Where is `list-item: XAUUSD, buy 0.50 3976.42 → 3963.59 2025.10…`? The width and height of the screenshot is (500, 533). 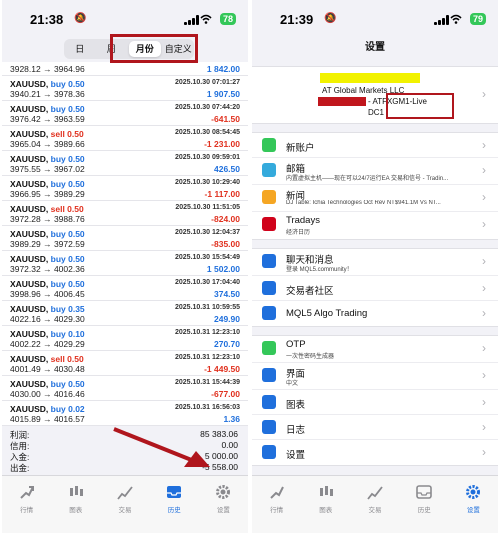 list-item: XAUUSD, buy 0.50 3976.42 → 3963.59 2025.10… is located at coordinates (125, 113).